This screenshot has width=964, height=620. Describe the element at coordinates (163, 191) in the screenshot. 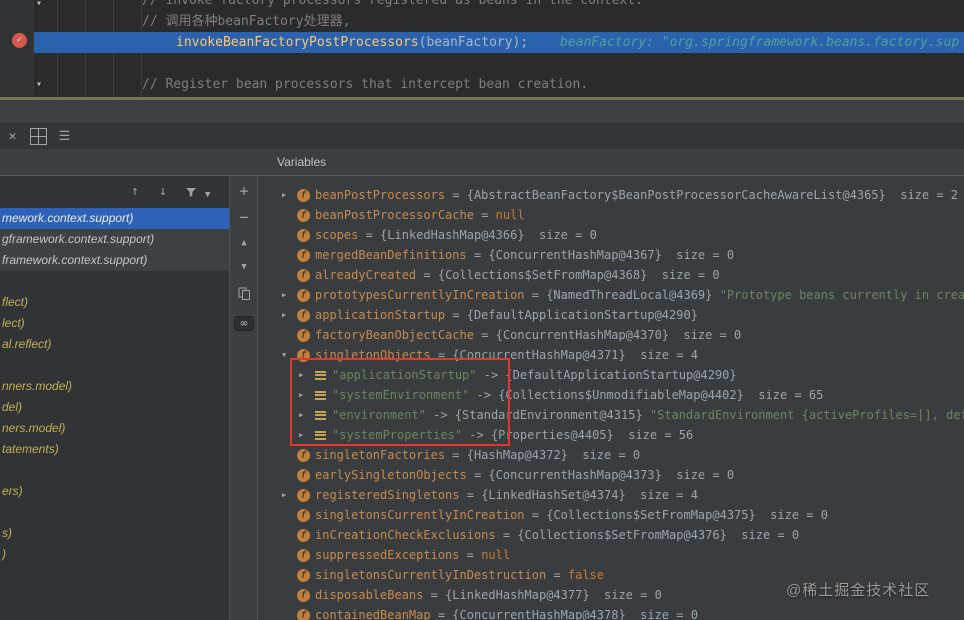

I see `down-arrow-icon: ↓` at that location.